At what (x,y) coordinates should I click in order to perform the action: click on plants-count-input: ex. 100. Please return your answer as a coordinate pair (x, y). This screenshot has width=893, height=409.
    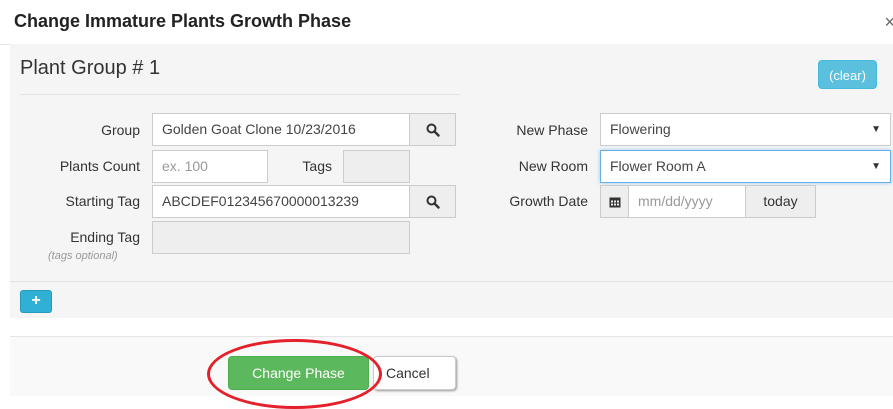
    Looking at the image, I should click on (210, 166).